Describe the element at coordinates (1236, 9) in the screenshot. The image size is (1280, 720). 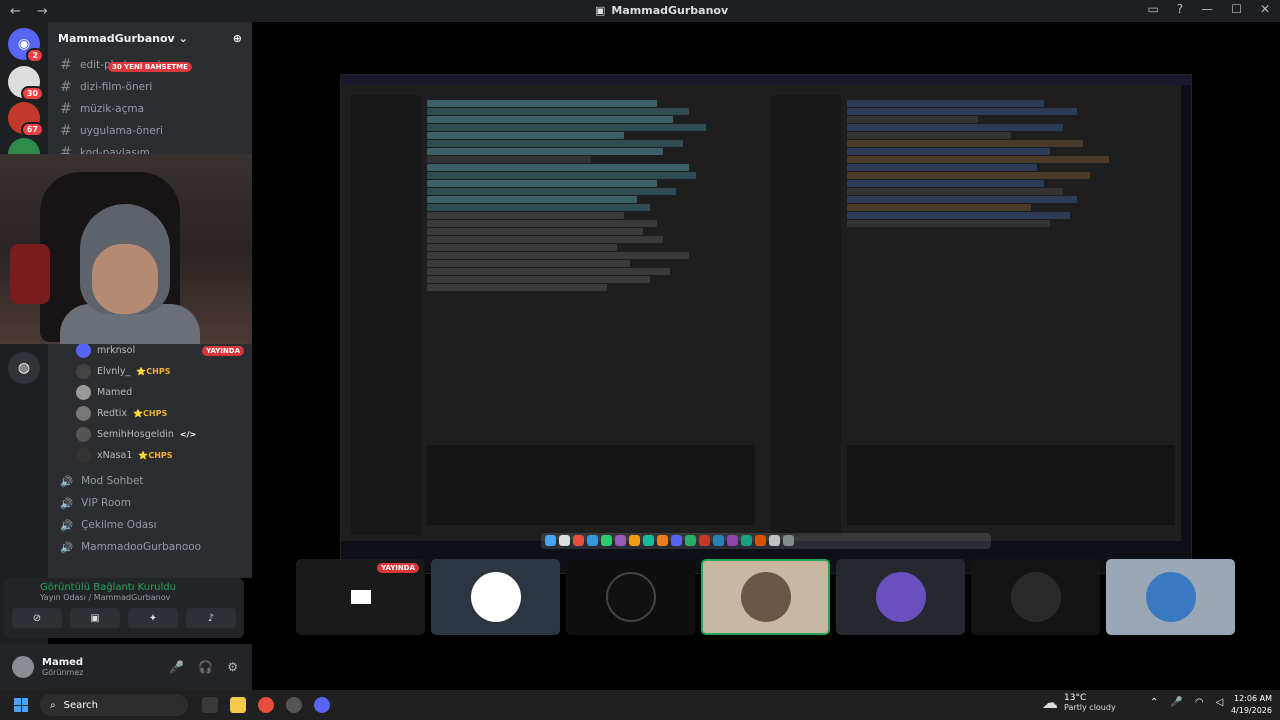
I see `maximize-button: ☐` at that location.